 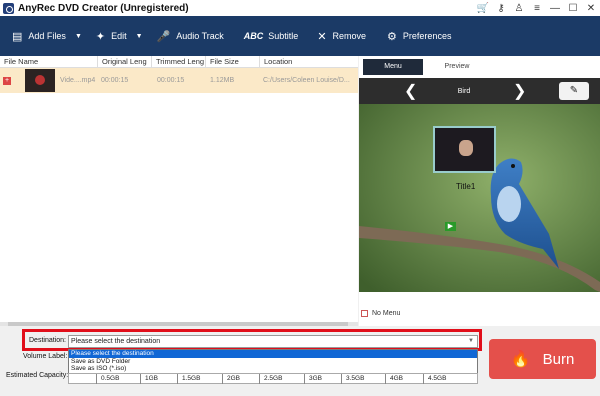 What do you see at coordinates (313, 379) in the screenshot?
I see `capacity-tick: 3GB` at bounding box center [313, 379].